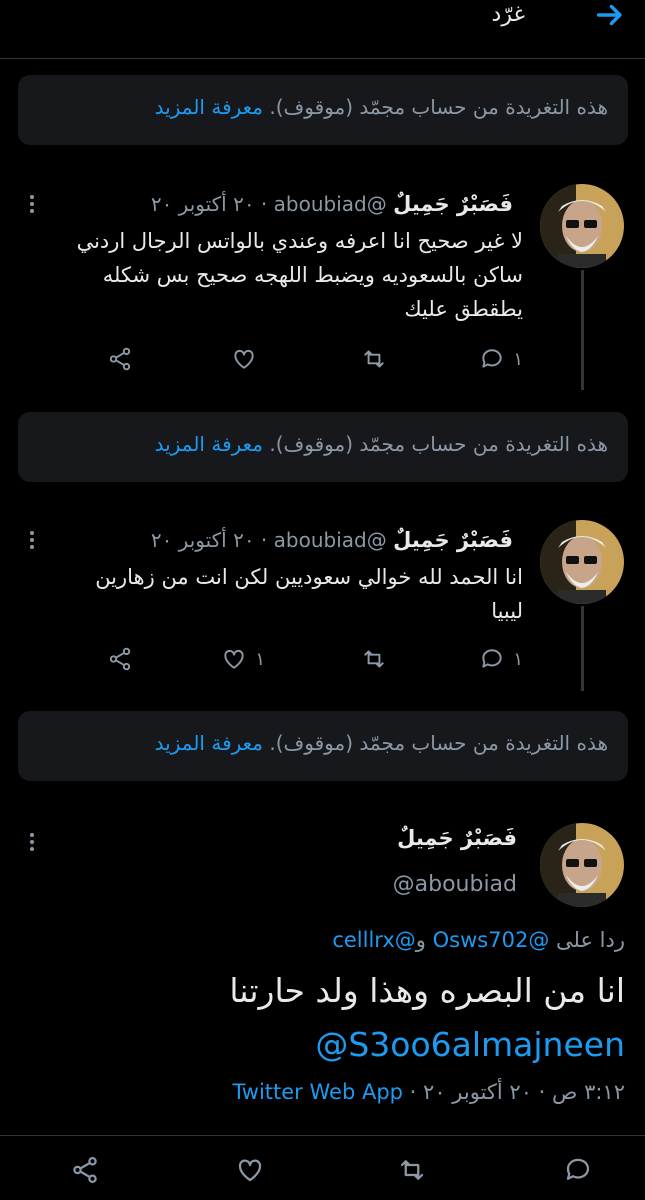 The width and height of the screenshot is (645, 1200). What do you see at coordinates (463, 309) in the screenshot?
I see `tweet-line: يطقطق عليك` at bounding box center [463, 309].